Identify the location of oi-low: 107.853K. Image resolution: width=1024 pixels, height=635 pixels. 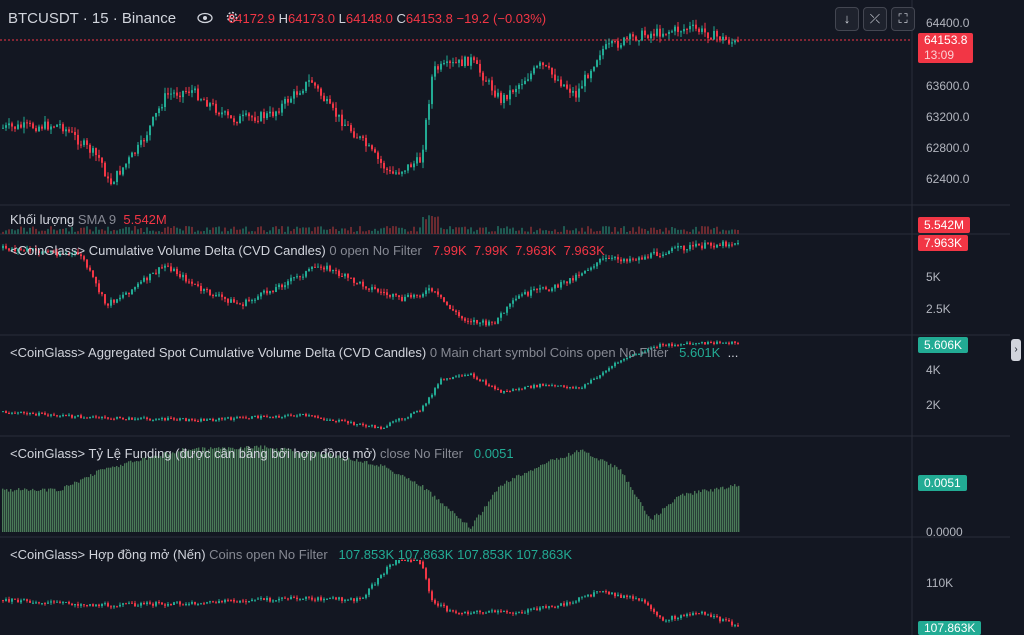
(485, 554).